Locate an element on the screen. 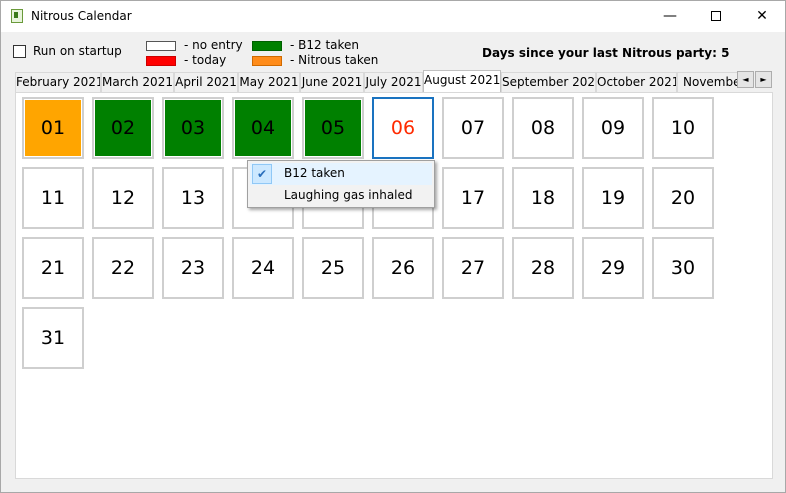  tab-scroll-right-button: ► is located at coordinates (763, 79).